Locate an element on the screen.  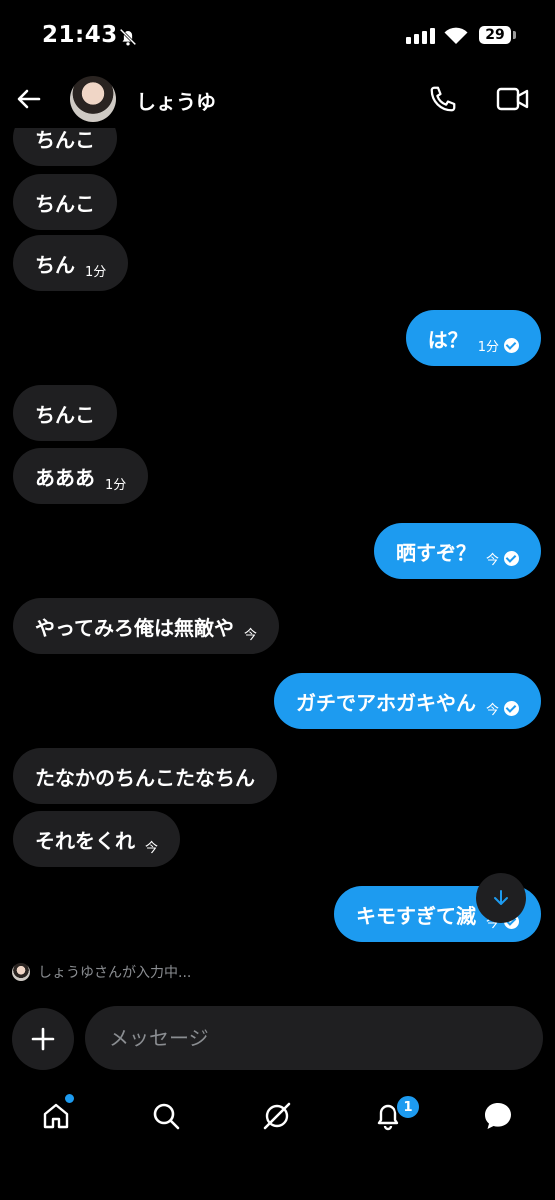
grok-icon is located at coordinates (277, 1116).